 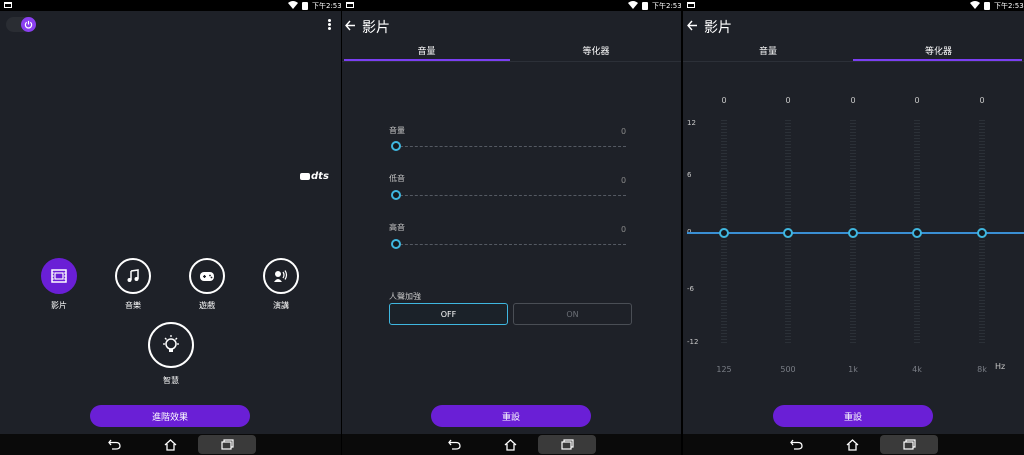 What do you see at coordinates (853, 233) in the screenshot?
I see `eq-band-knob-1k` at bounding box center [853, 233].